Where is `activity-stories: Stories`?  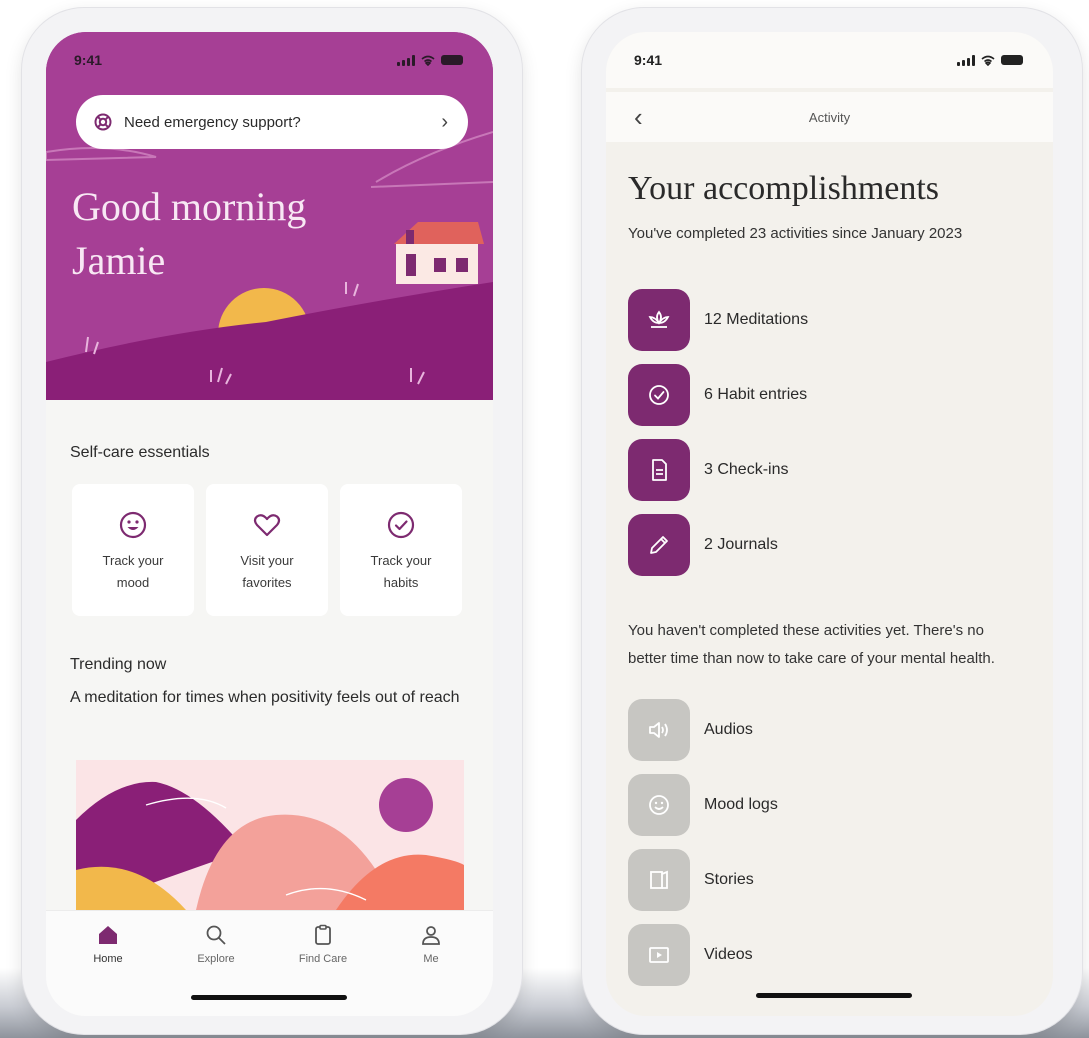 activity-stories: Stories is located at coordinates (703, 879).